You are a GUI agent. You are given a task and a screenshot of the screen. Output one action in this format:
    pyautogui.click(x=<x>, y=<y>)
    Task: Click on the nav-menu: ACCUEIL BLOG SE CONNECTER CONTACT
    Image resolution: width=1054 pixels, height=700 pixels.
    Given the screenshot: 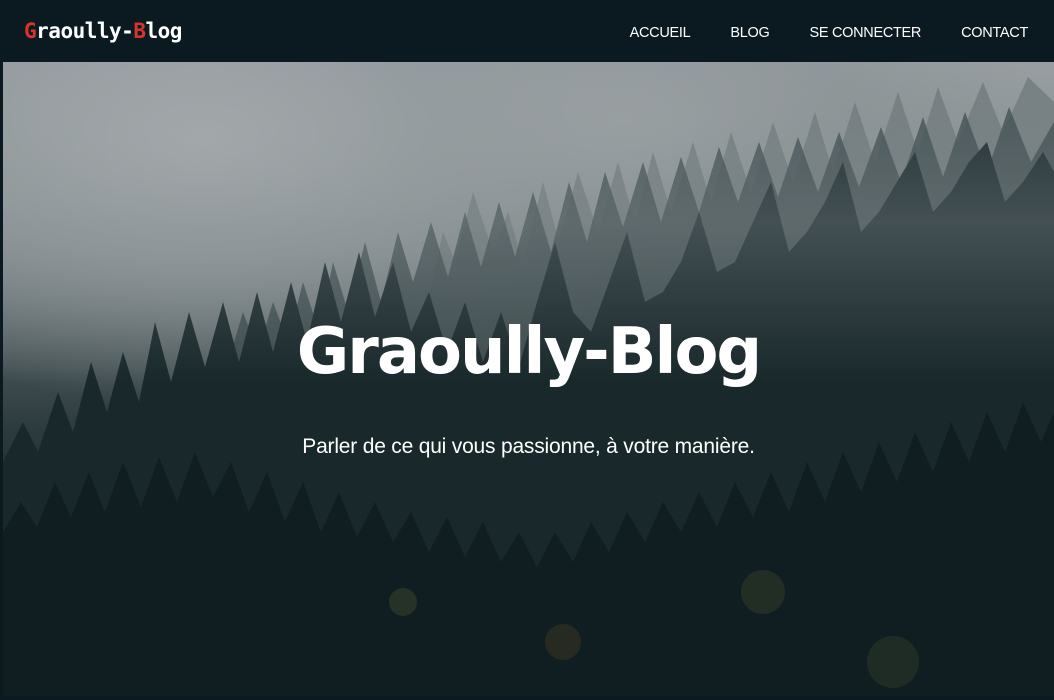 What is the action you would take?
    pyautogui.click(x=809, y=31)
    